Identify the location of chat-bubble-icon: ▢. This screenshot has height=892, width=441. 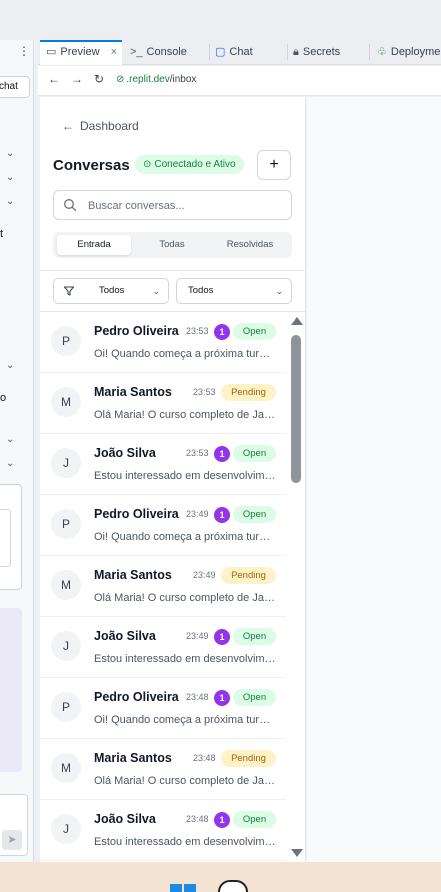
(220, 52).